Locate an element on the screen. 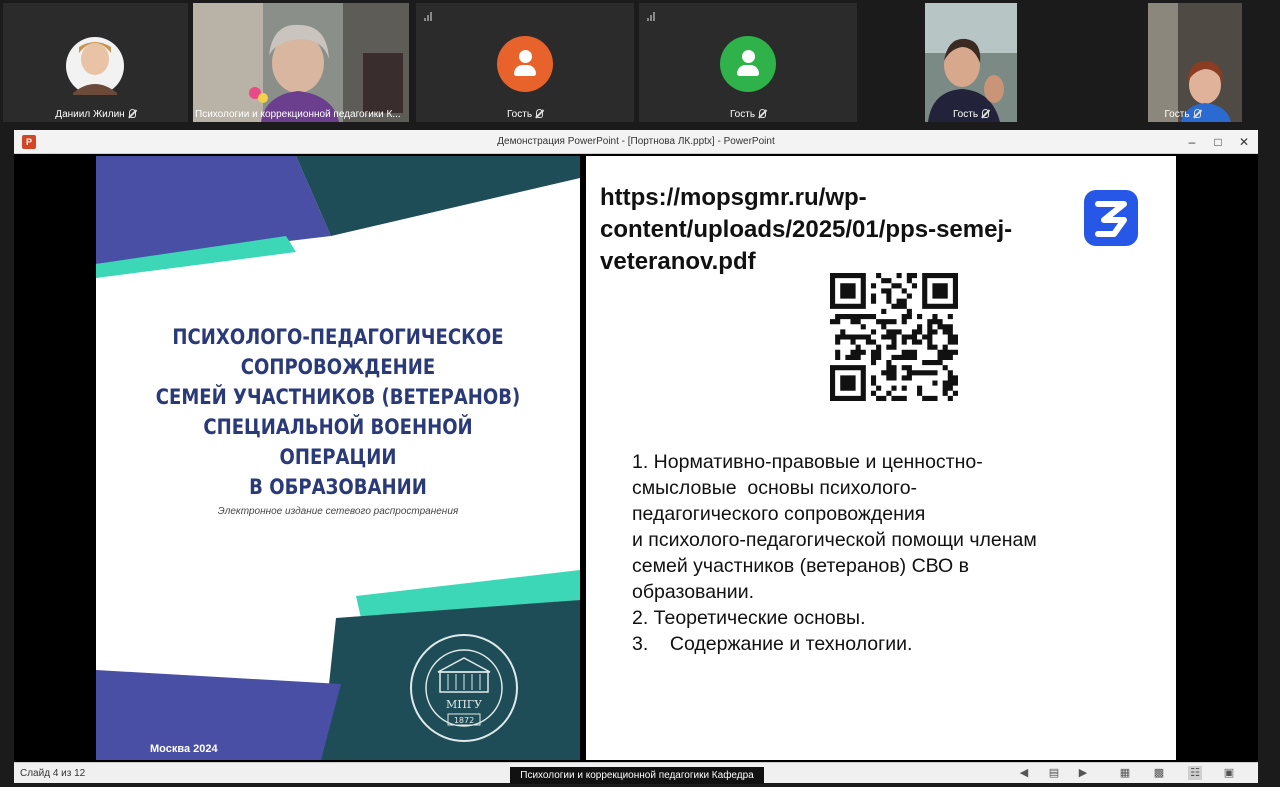 The image size is (1280, 787). list-item: смысловые основы психолого- is located at coordinates (775, 488).